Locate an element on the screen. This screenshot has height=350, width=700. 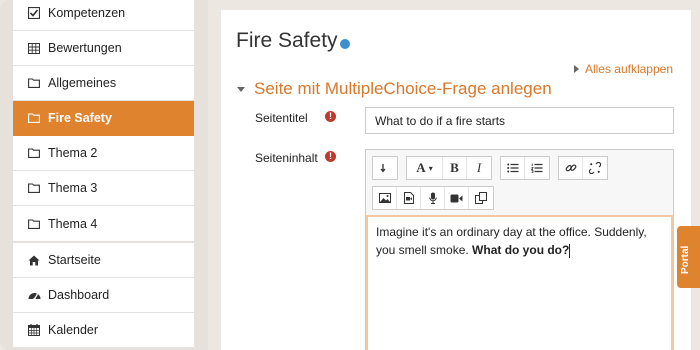
paragraph-style-icon: A ▾ is located at coordinates (425, 168).